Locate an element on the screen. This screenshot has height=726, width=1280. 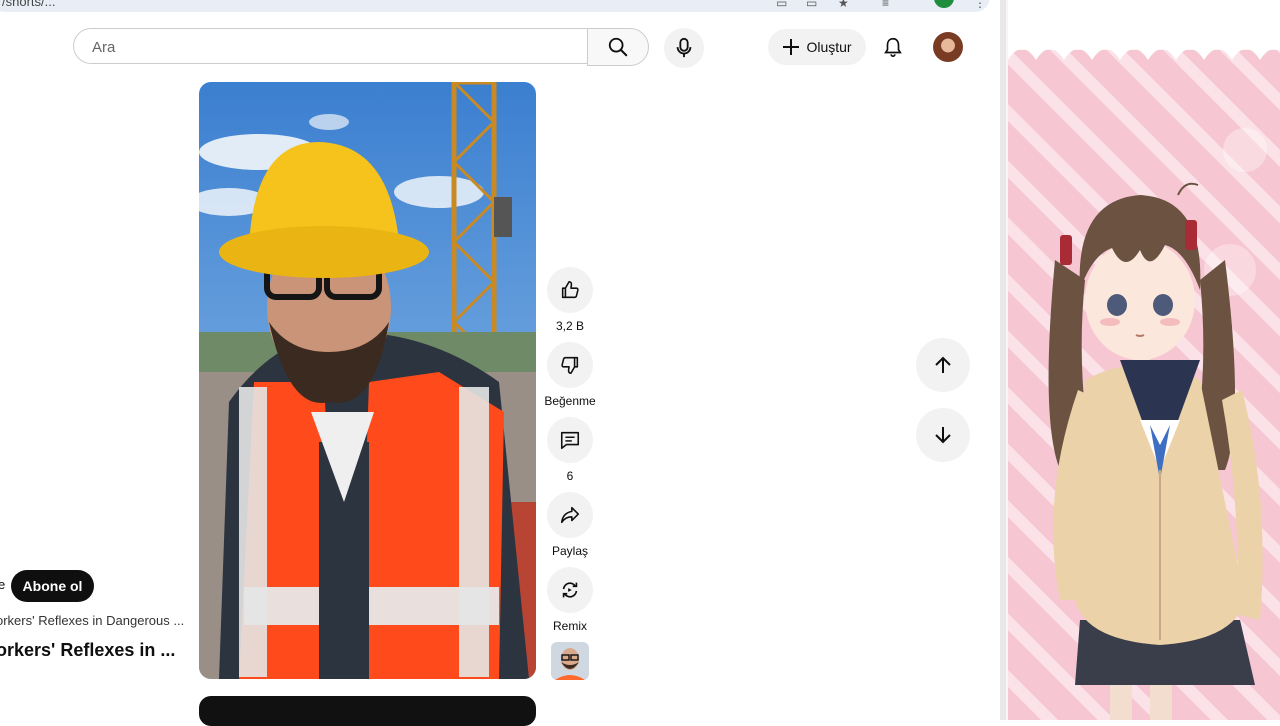
search-button is located at coordinates (618, 47).